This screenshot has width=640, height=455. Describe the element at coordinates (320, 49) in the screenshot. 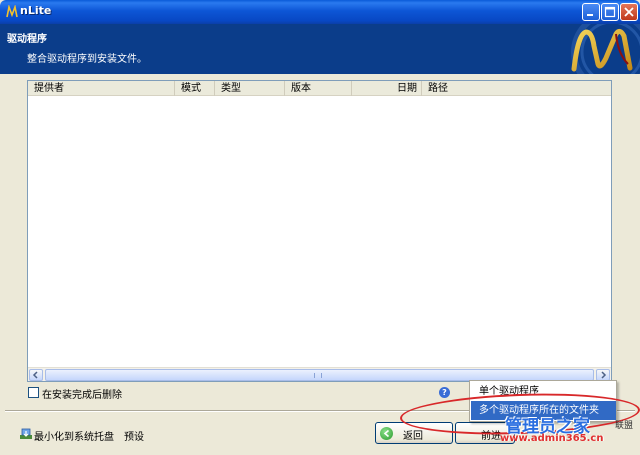

I see `page-header: 驱动程序 整合驱动程序到安装文件。` at that location.